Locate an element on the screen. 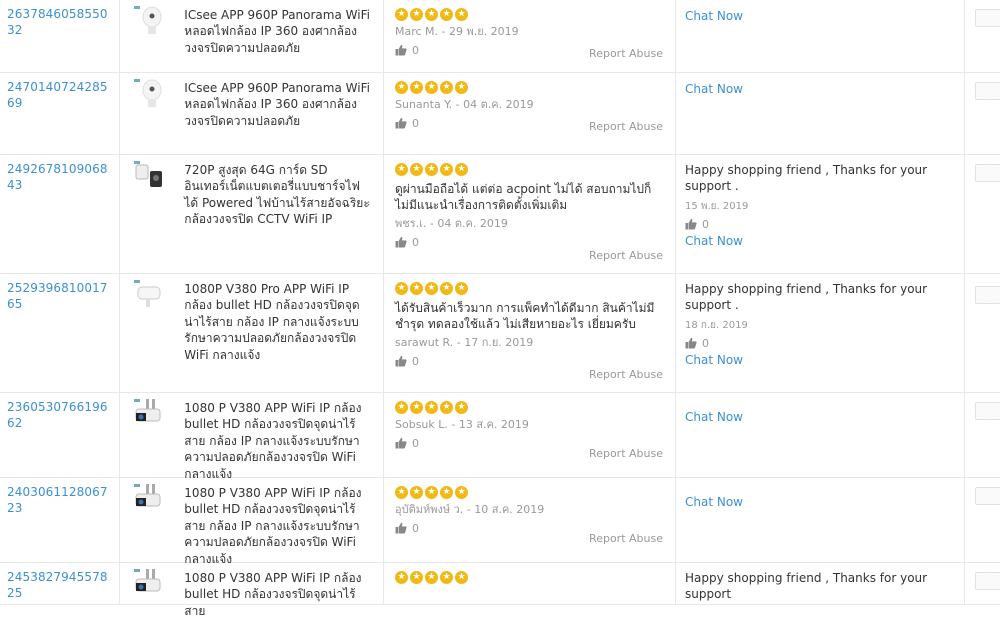 The image size is (1000, 619). order-id-link: 236053076619662 is located at coordinates (59, 415).